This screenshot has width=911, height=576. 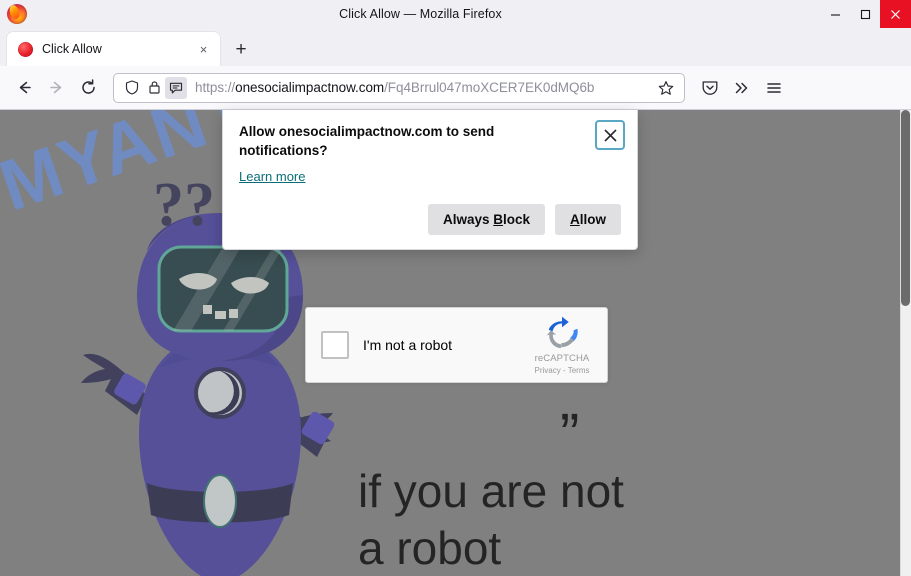 I want to click on browser-tab: Click Allow ×, so click(x=113, y=49).